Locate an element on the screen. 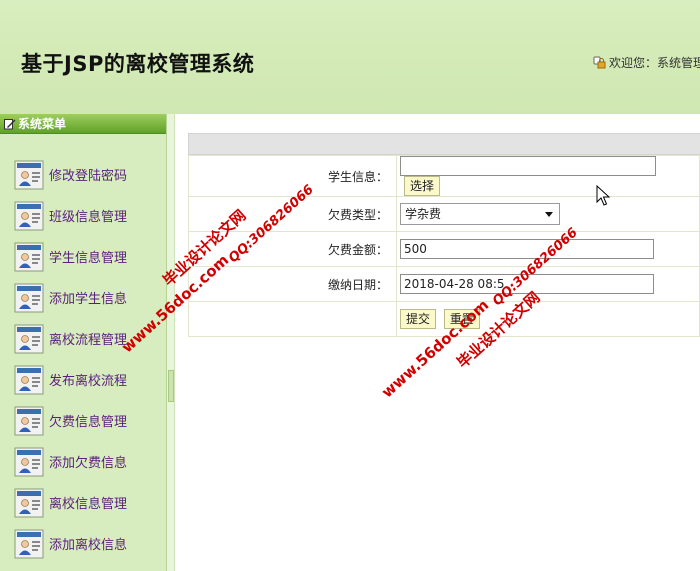  welcome-text: 欢迎您：系统管理 is located at coordinates (646, 62).